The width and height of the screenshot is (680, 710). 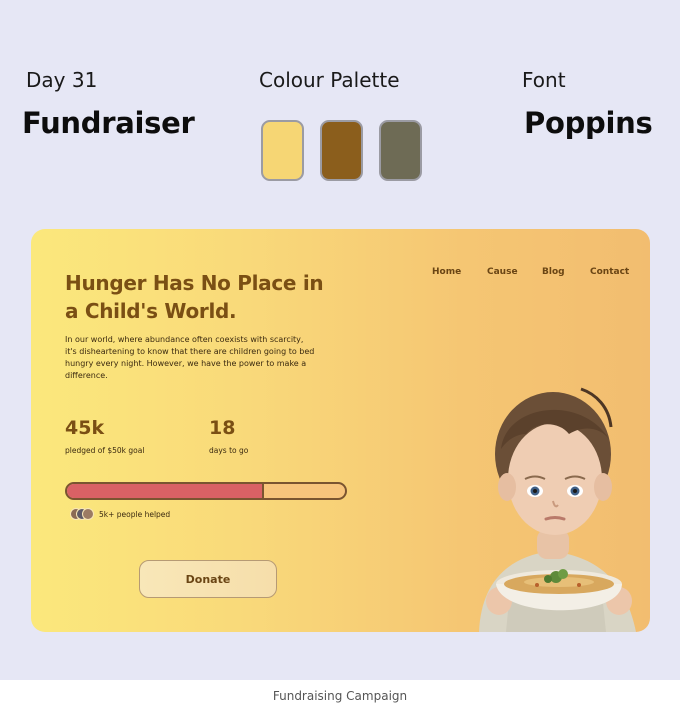 I want to click on palette-swatch-brown, so click(x=341, y=150).